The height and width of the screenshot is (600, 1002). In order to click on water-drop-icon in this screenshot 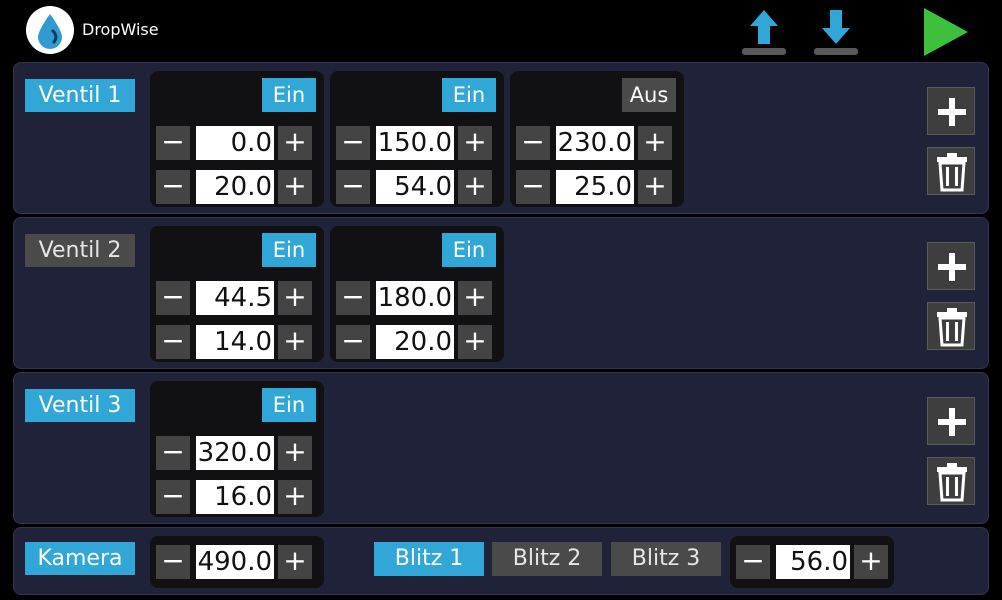, I will do `click(50, 30)`.